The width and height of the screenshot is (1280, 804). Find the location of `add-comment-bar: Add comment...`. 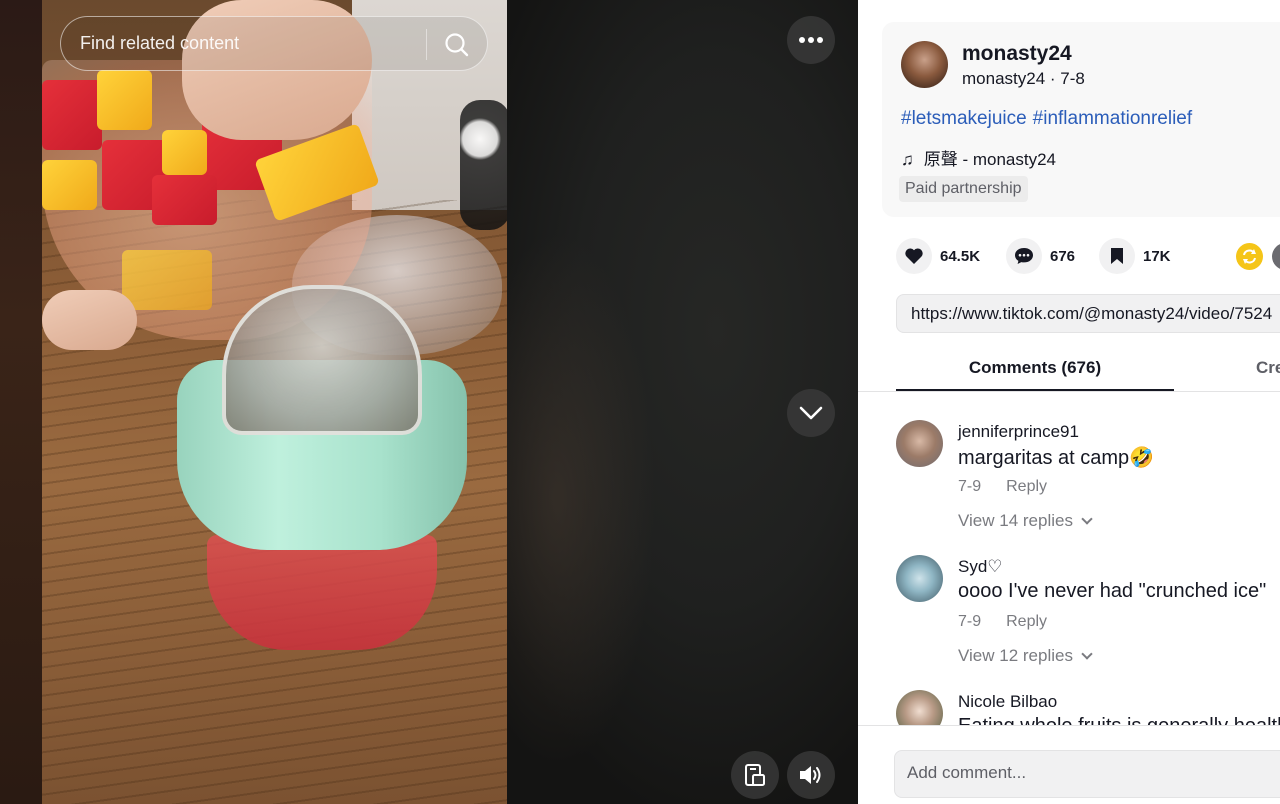

add-comment-bar: Add comment... is located at coordinates (1069, 764).